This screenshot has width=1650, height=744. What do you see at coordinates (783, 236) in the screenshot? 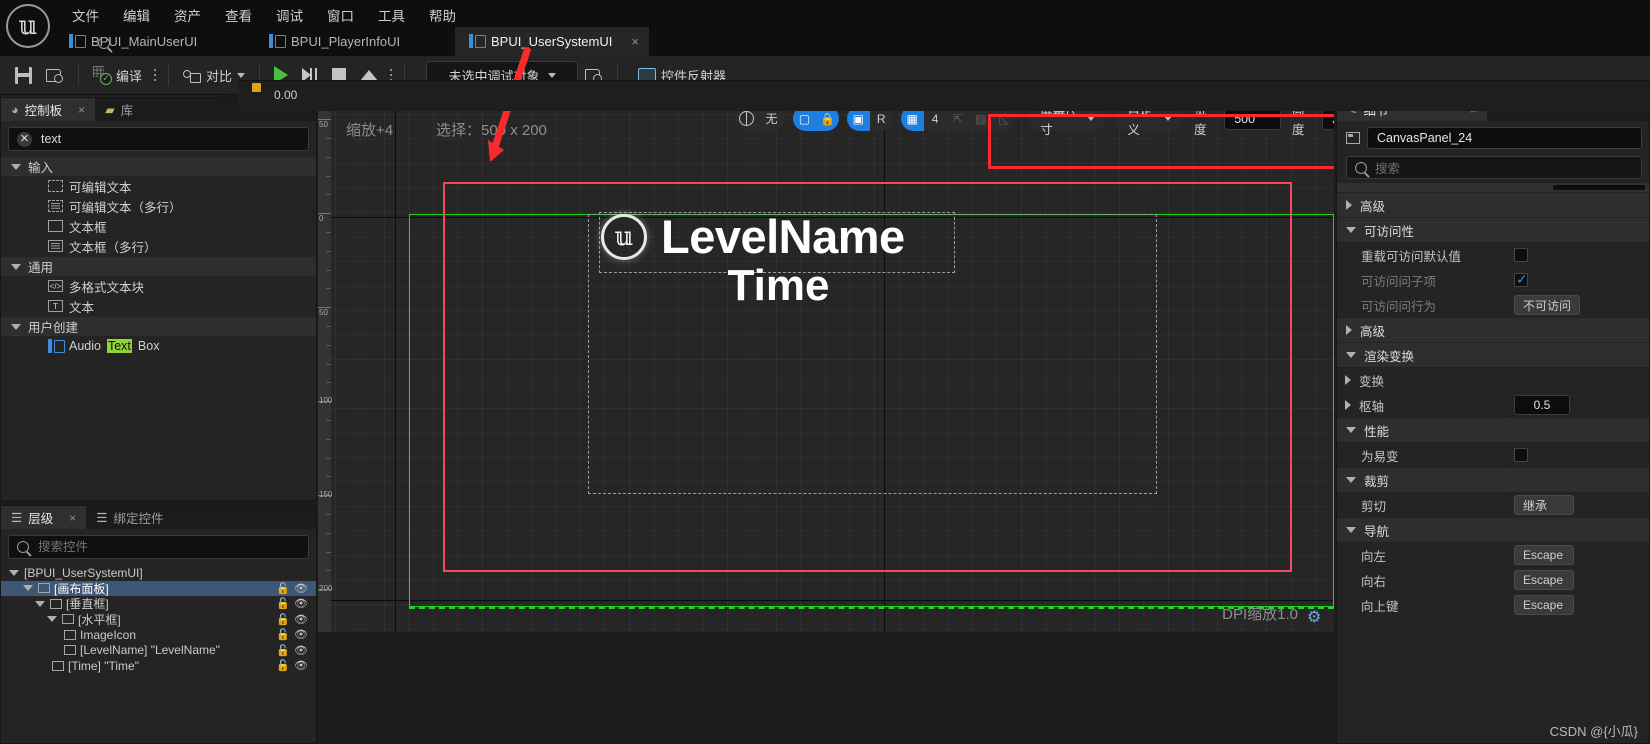
I see `levelname-text: LevelName` at bounding box center [783, 236].